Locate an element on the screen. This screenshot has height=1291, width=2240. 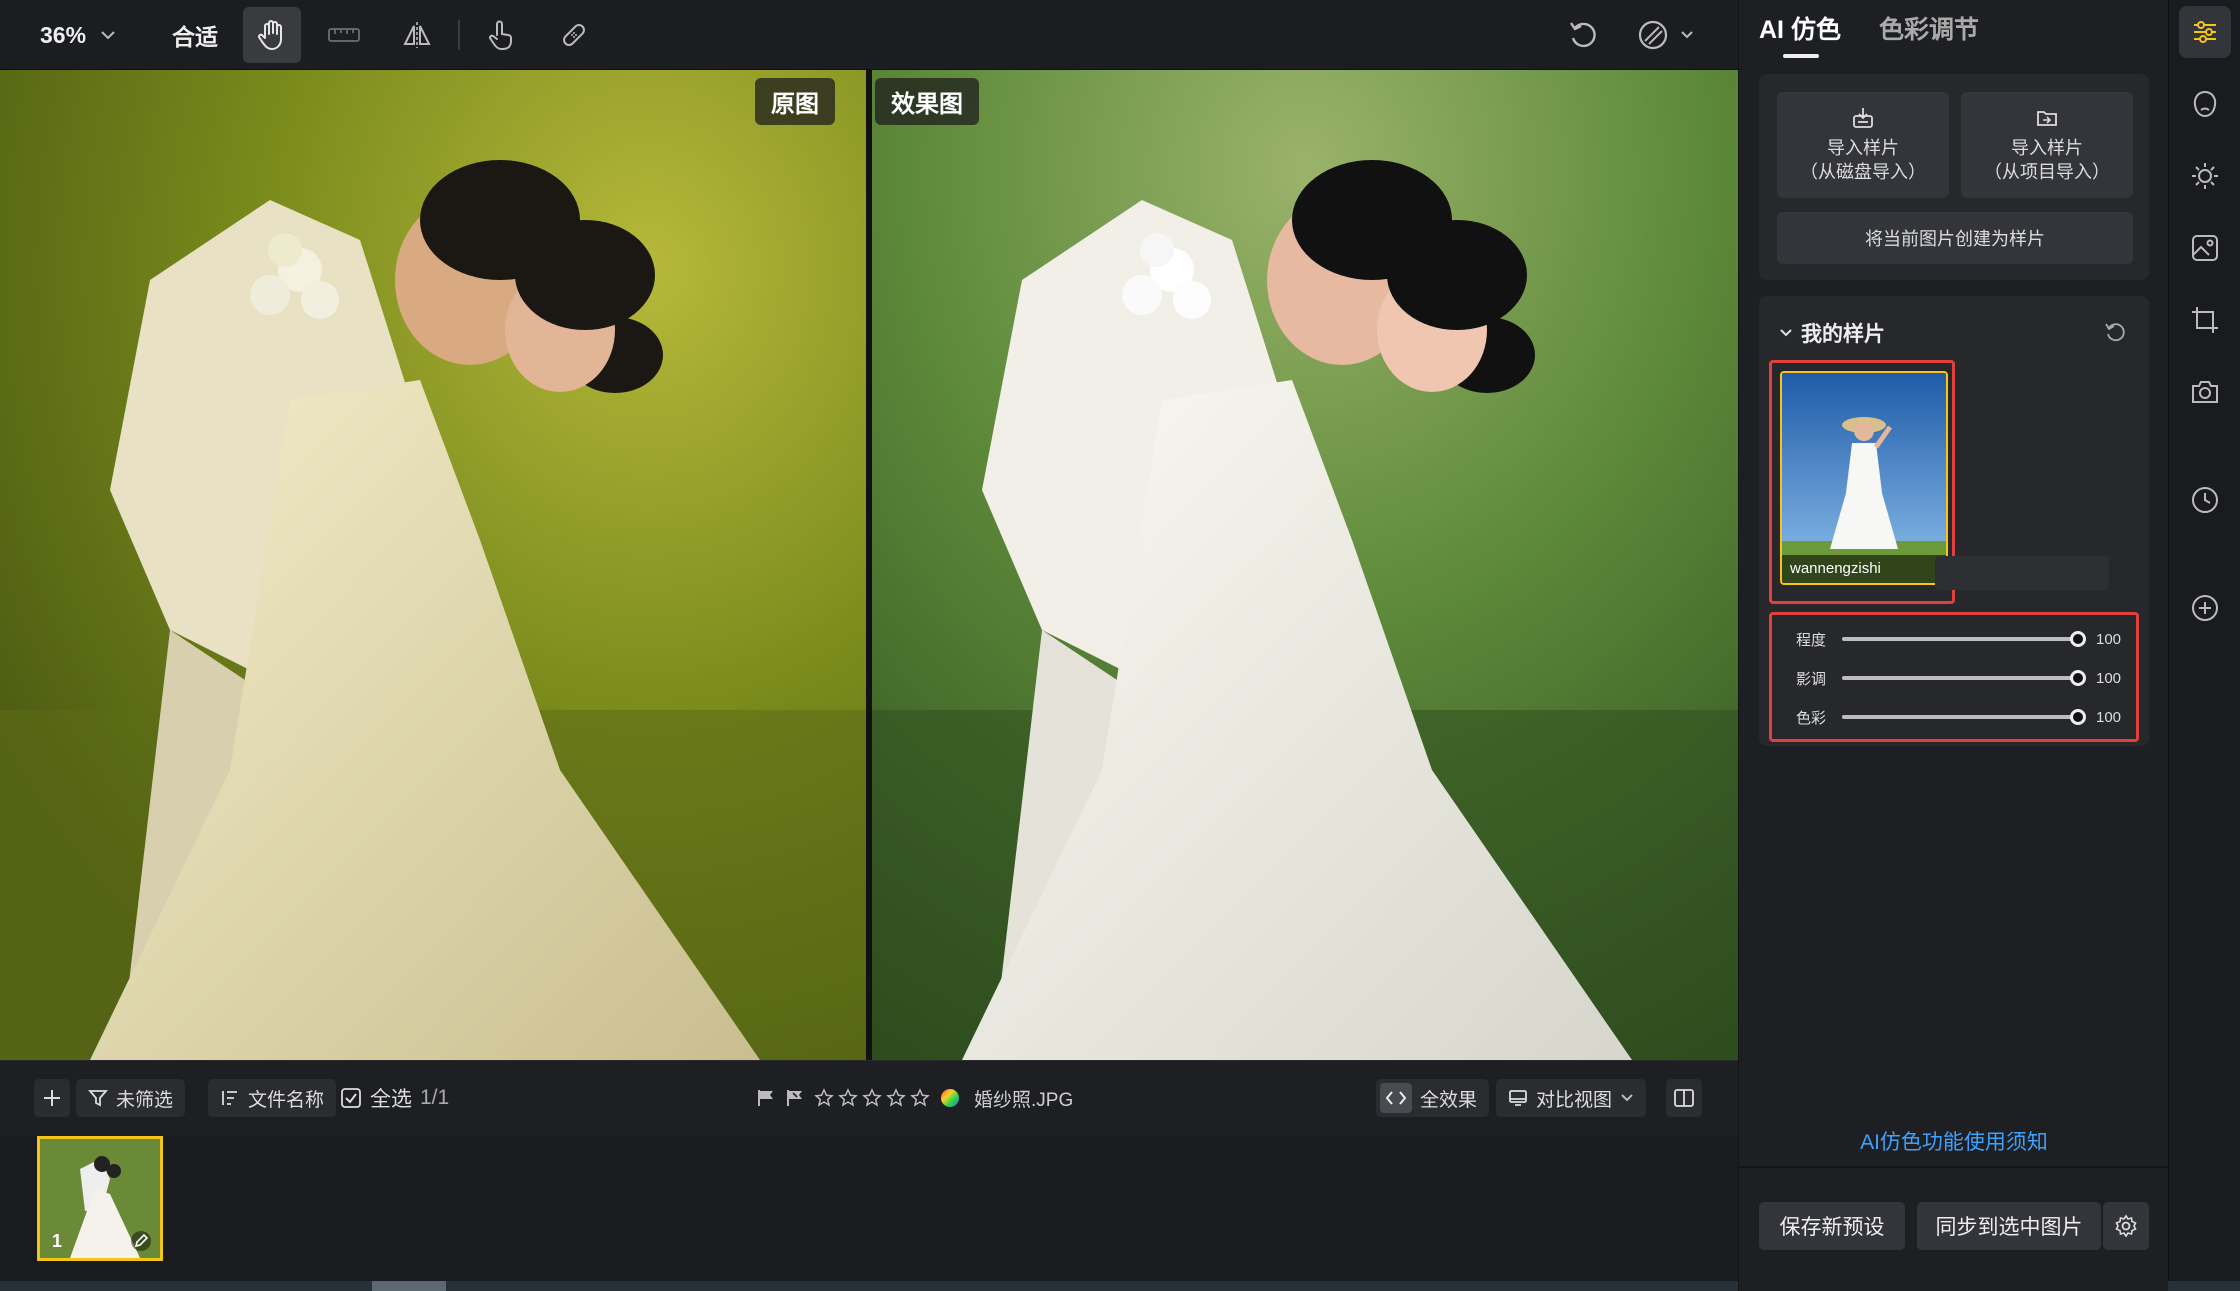
tab-color-adjust: 色彩调节 is located at coordinates (1929, 34).